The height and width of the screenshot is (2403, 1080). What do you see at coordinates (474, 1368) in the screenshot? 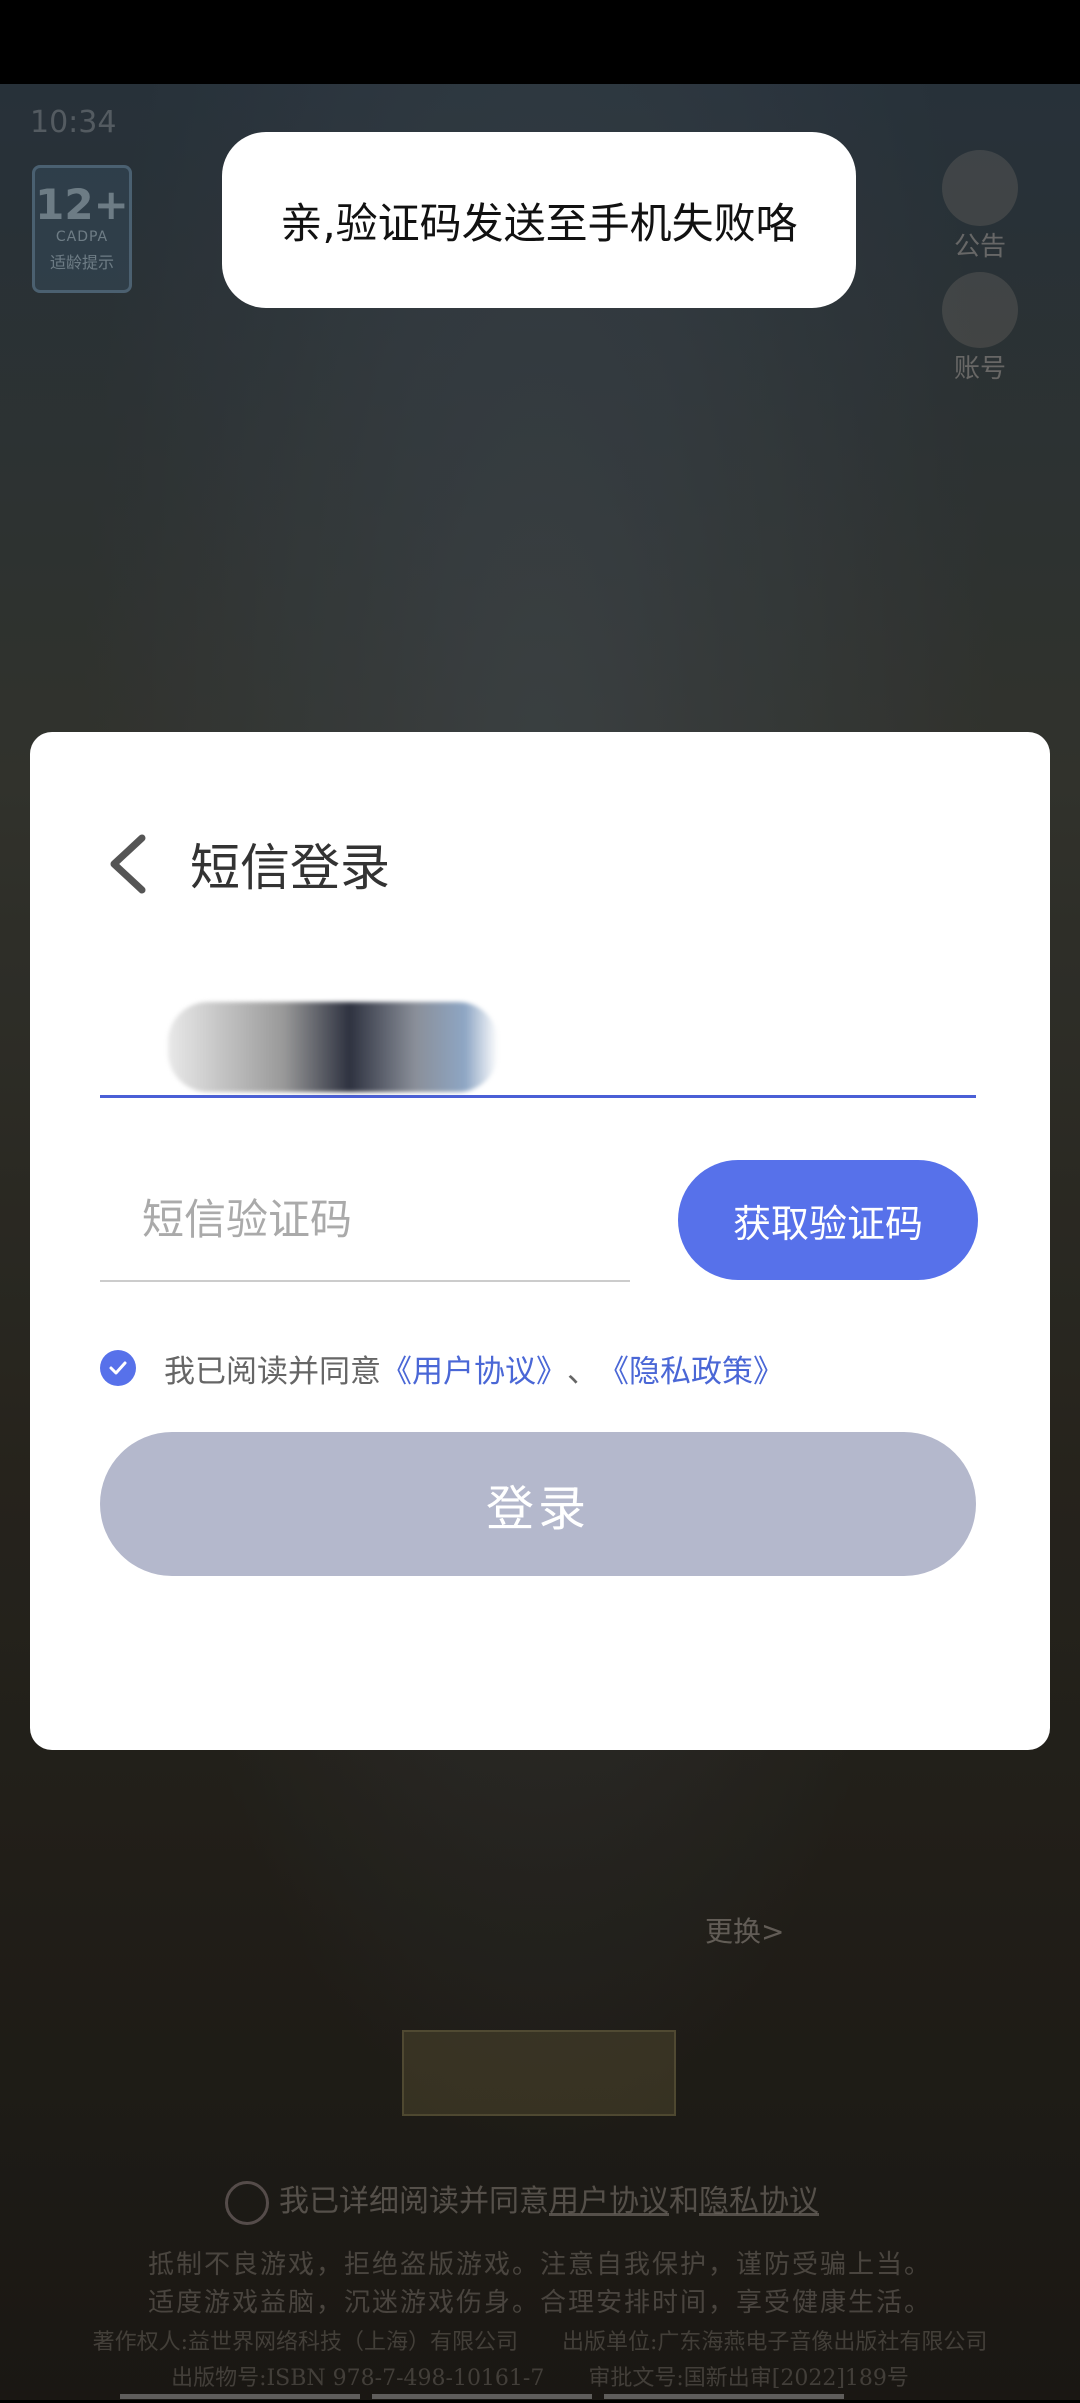
I see `user-agreement-link: 《用户协议》` at bounding box center [474, 1368].